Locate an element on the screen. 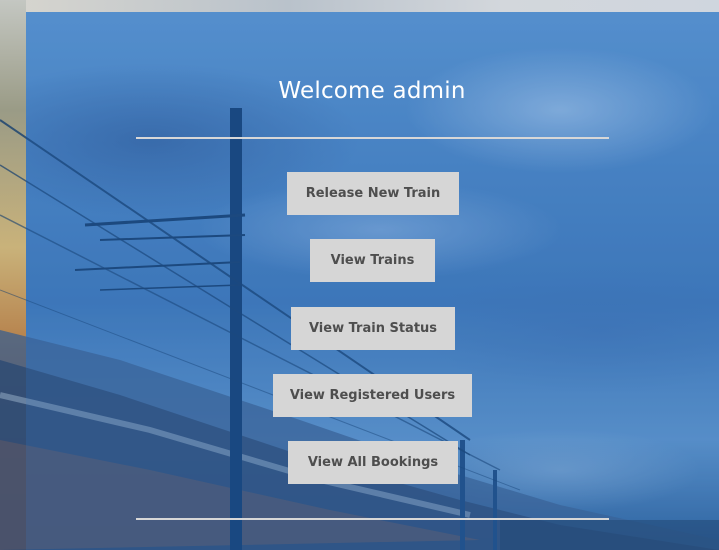  view-trains-button: View Trains is located at coordinates (372, 260).